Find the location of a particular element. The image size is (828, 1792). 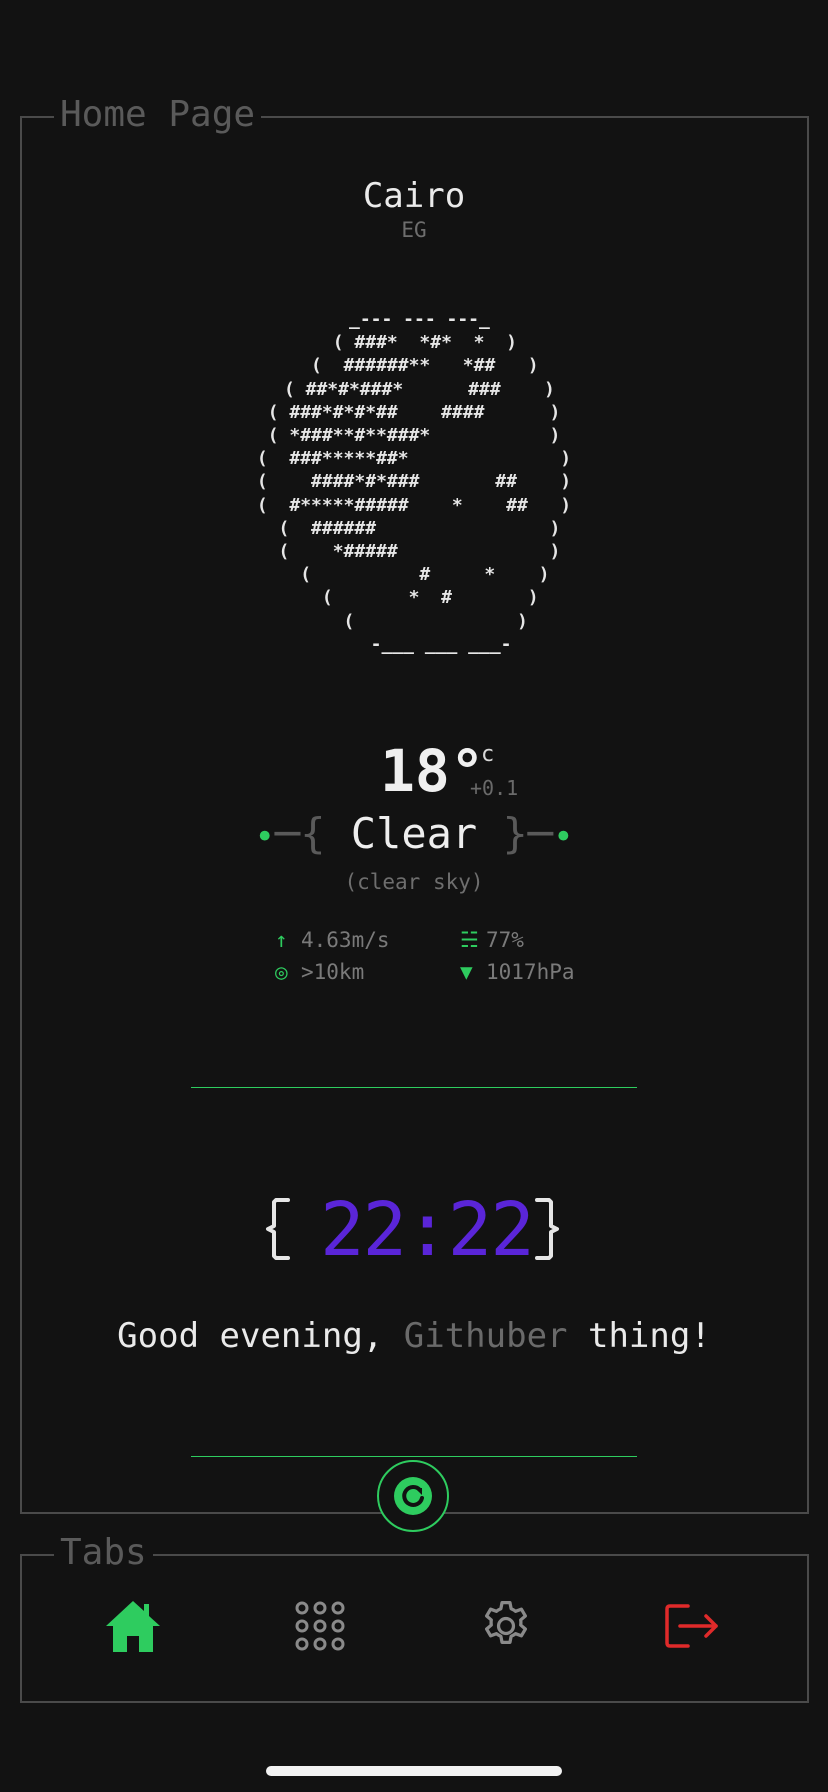

clock-bracket-left is located at coordinates (278, 1229).